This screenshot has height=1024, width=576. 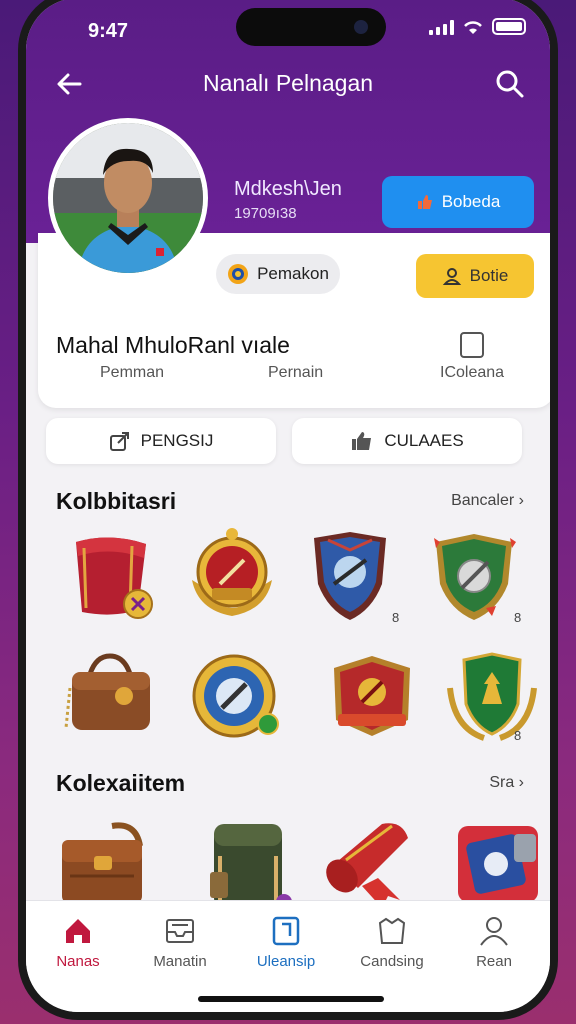 I want to click on primary-action-label: Bobeda, so click(x=471, y=201).